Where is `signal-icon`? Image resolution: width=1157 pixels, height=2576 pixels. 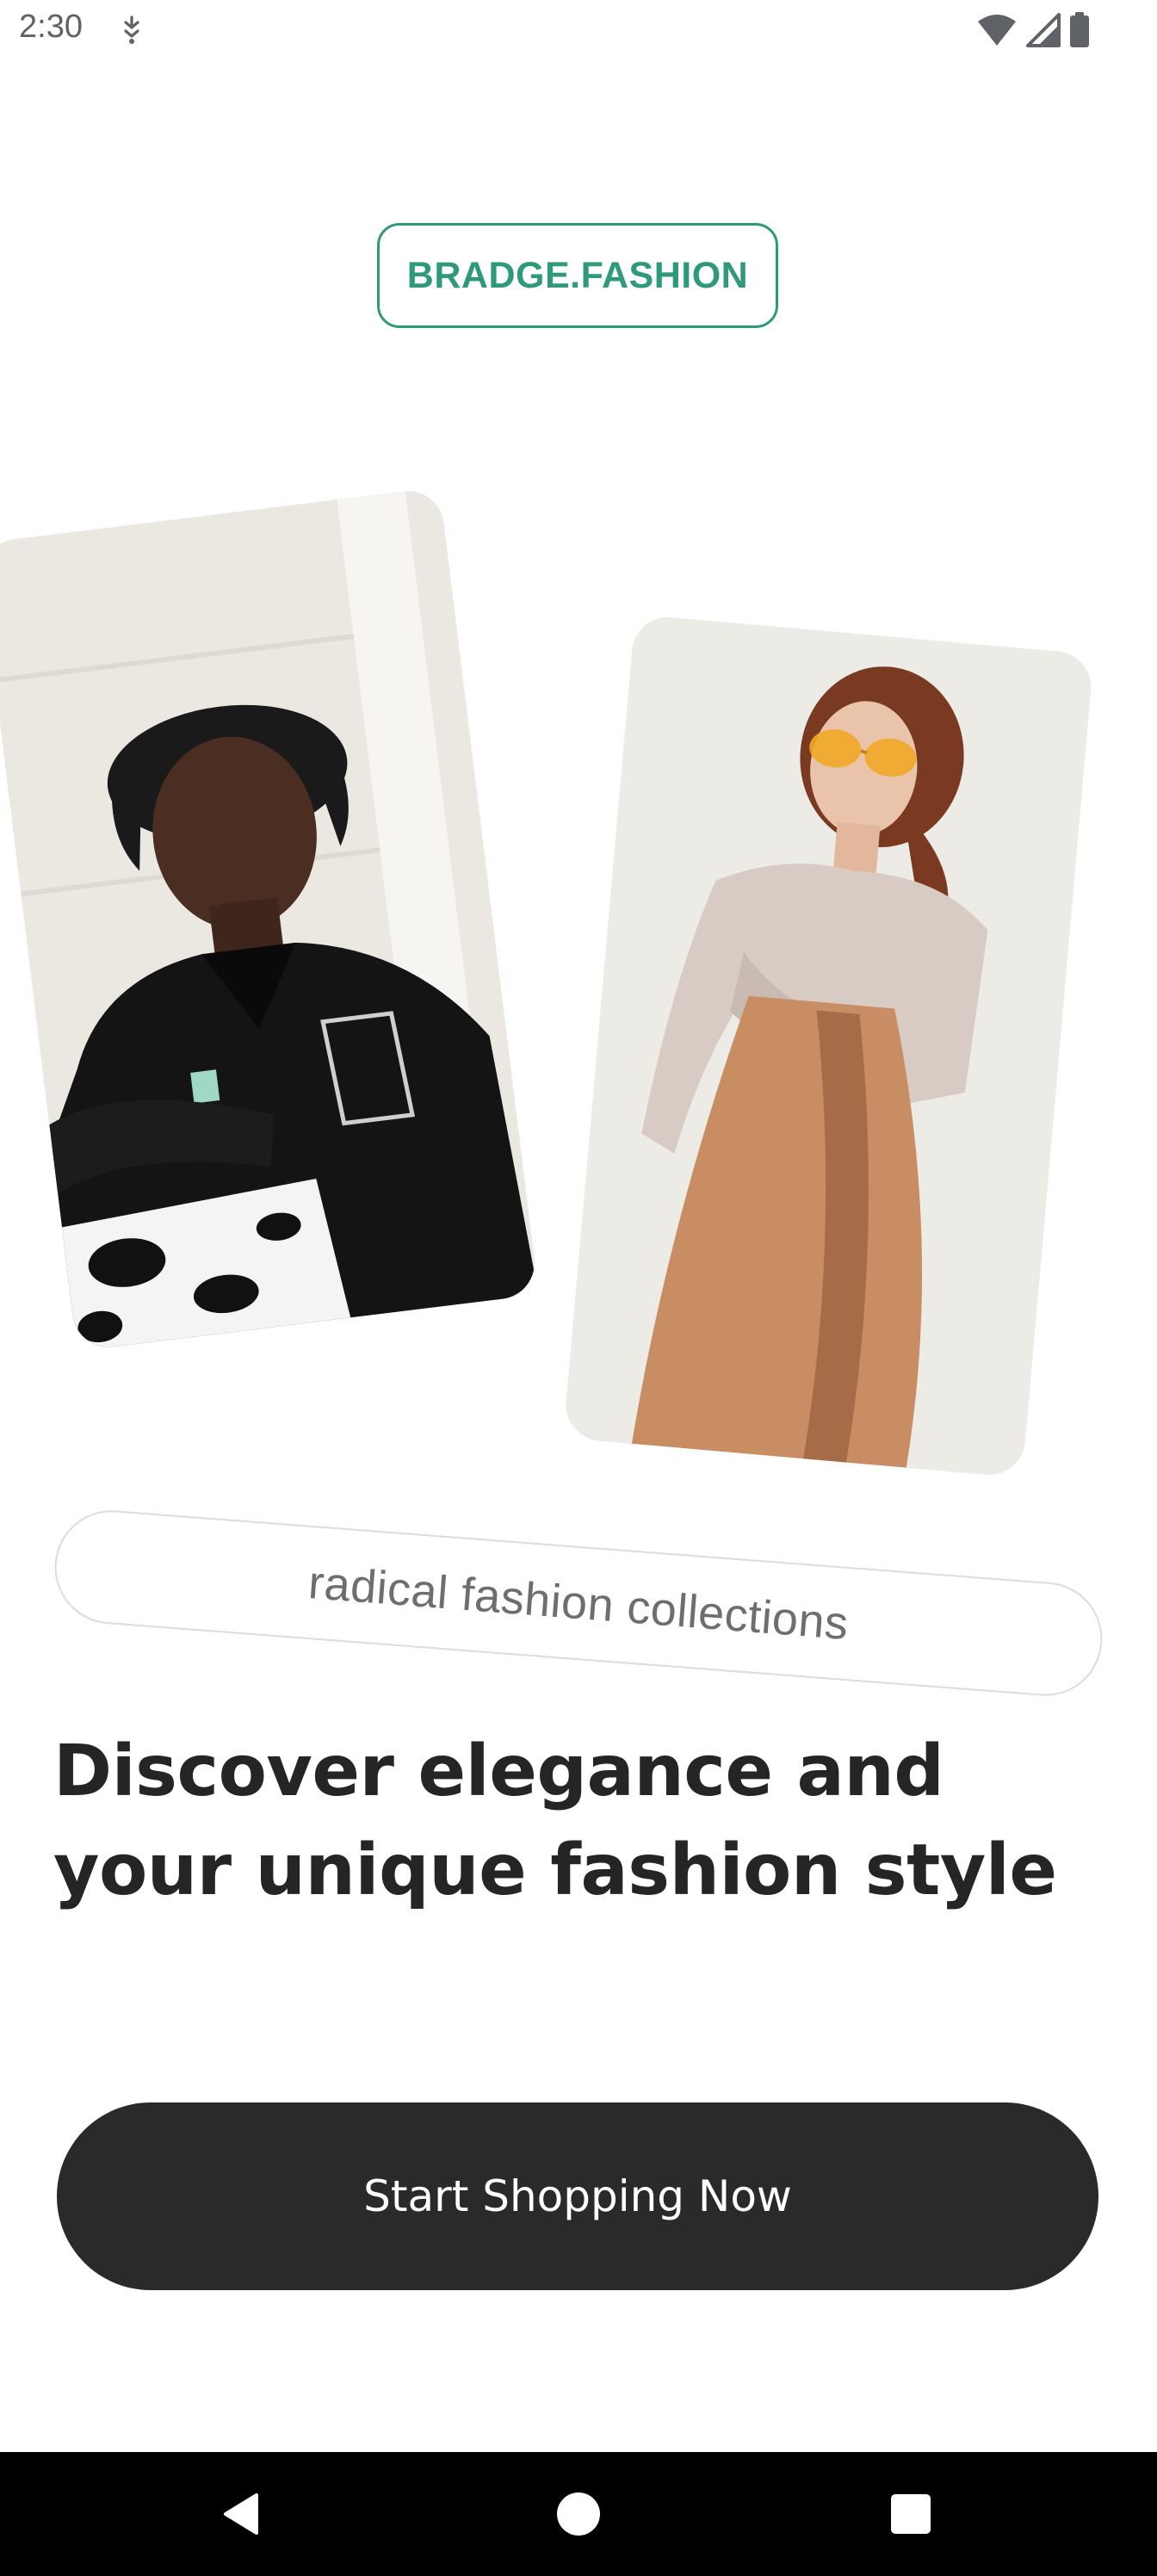 signal-icon is located at coordinates (1044, 32).